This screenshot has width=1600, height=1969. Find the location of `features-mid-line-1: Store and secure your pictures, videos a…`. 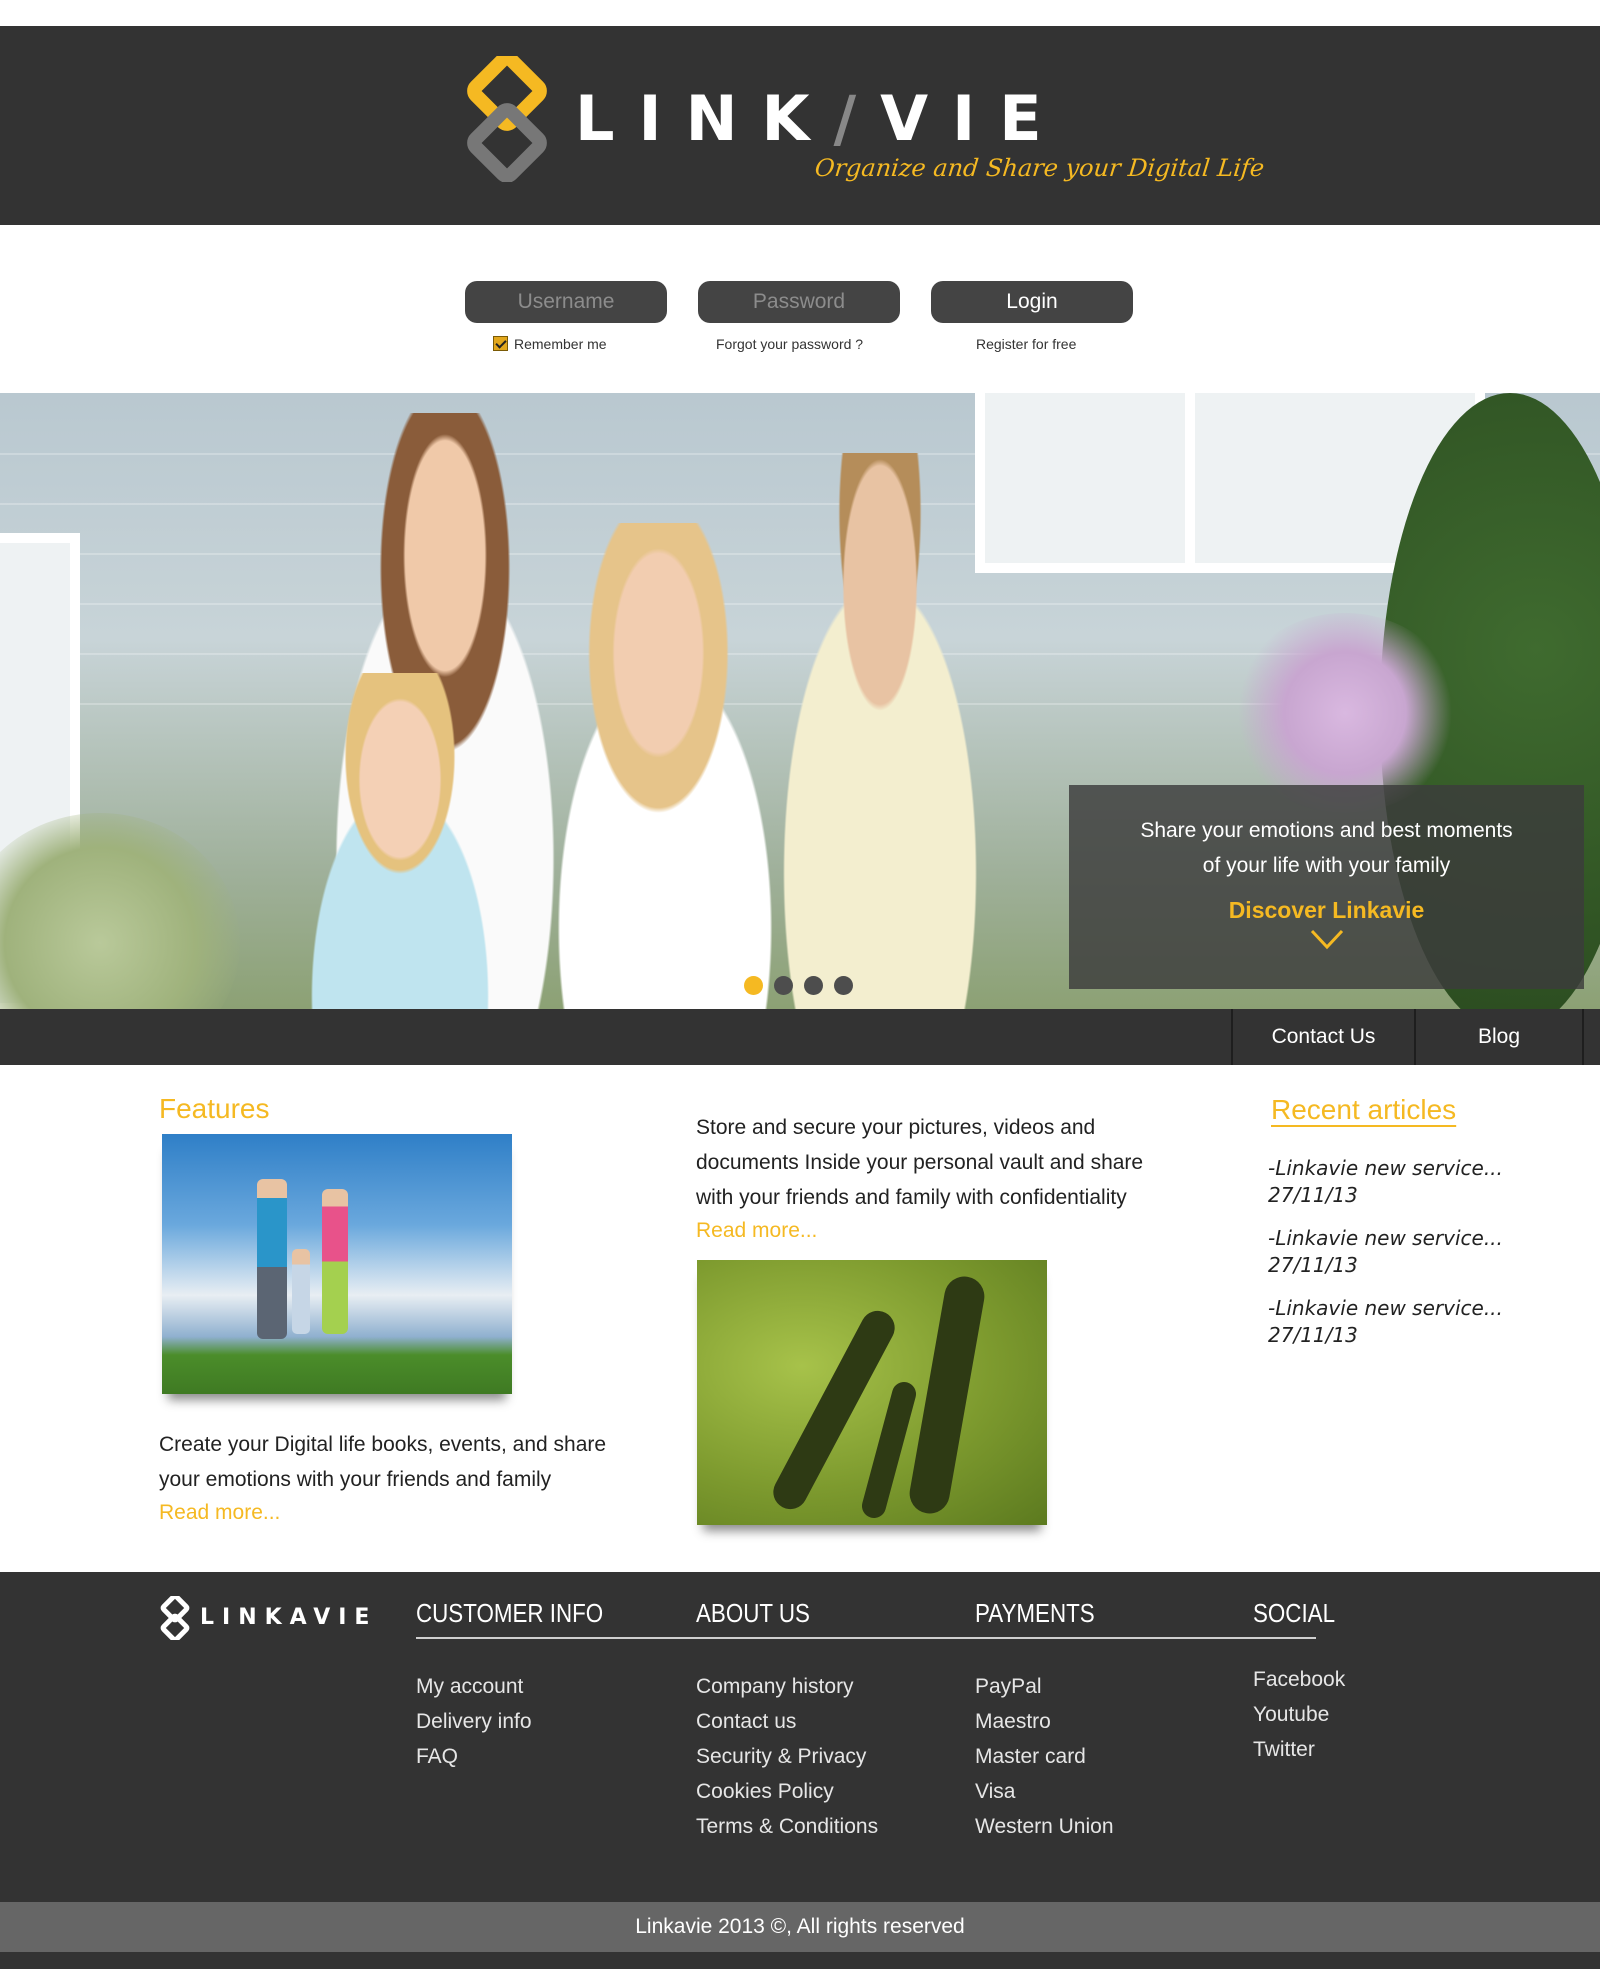

features-mid-line-1: Store and secure your pictures, videos a… is located at coordinates (896, 1127).